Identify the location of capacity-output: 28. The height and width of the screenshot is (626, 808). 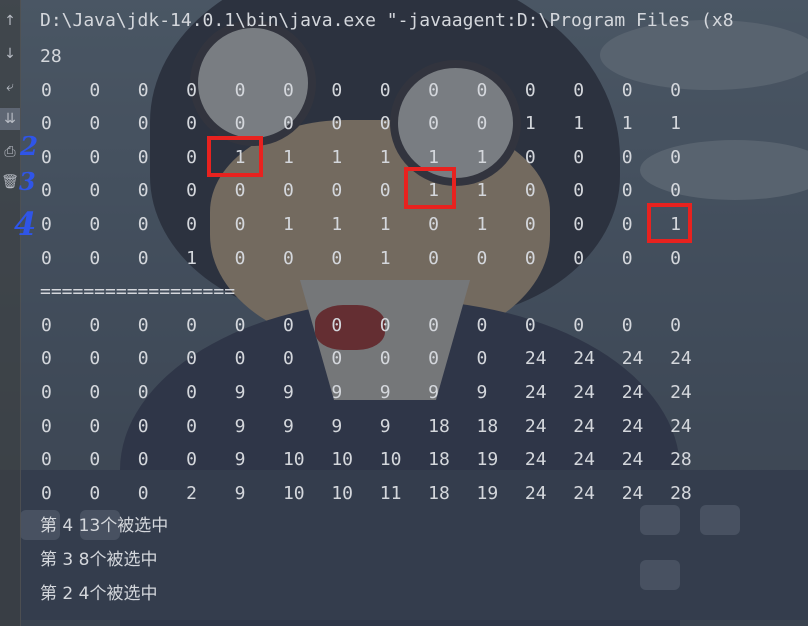
(51, 56).